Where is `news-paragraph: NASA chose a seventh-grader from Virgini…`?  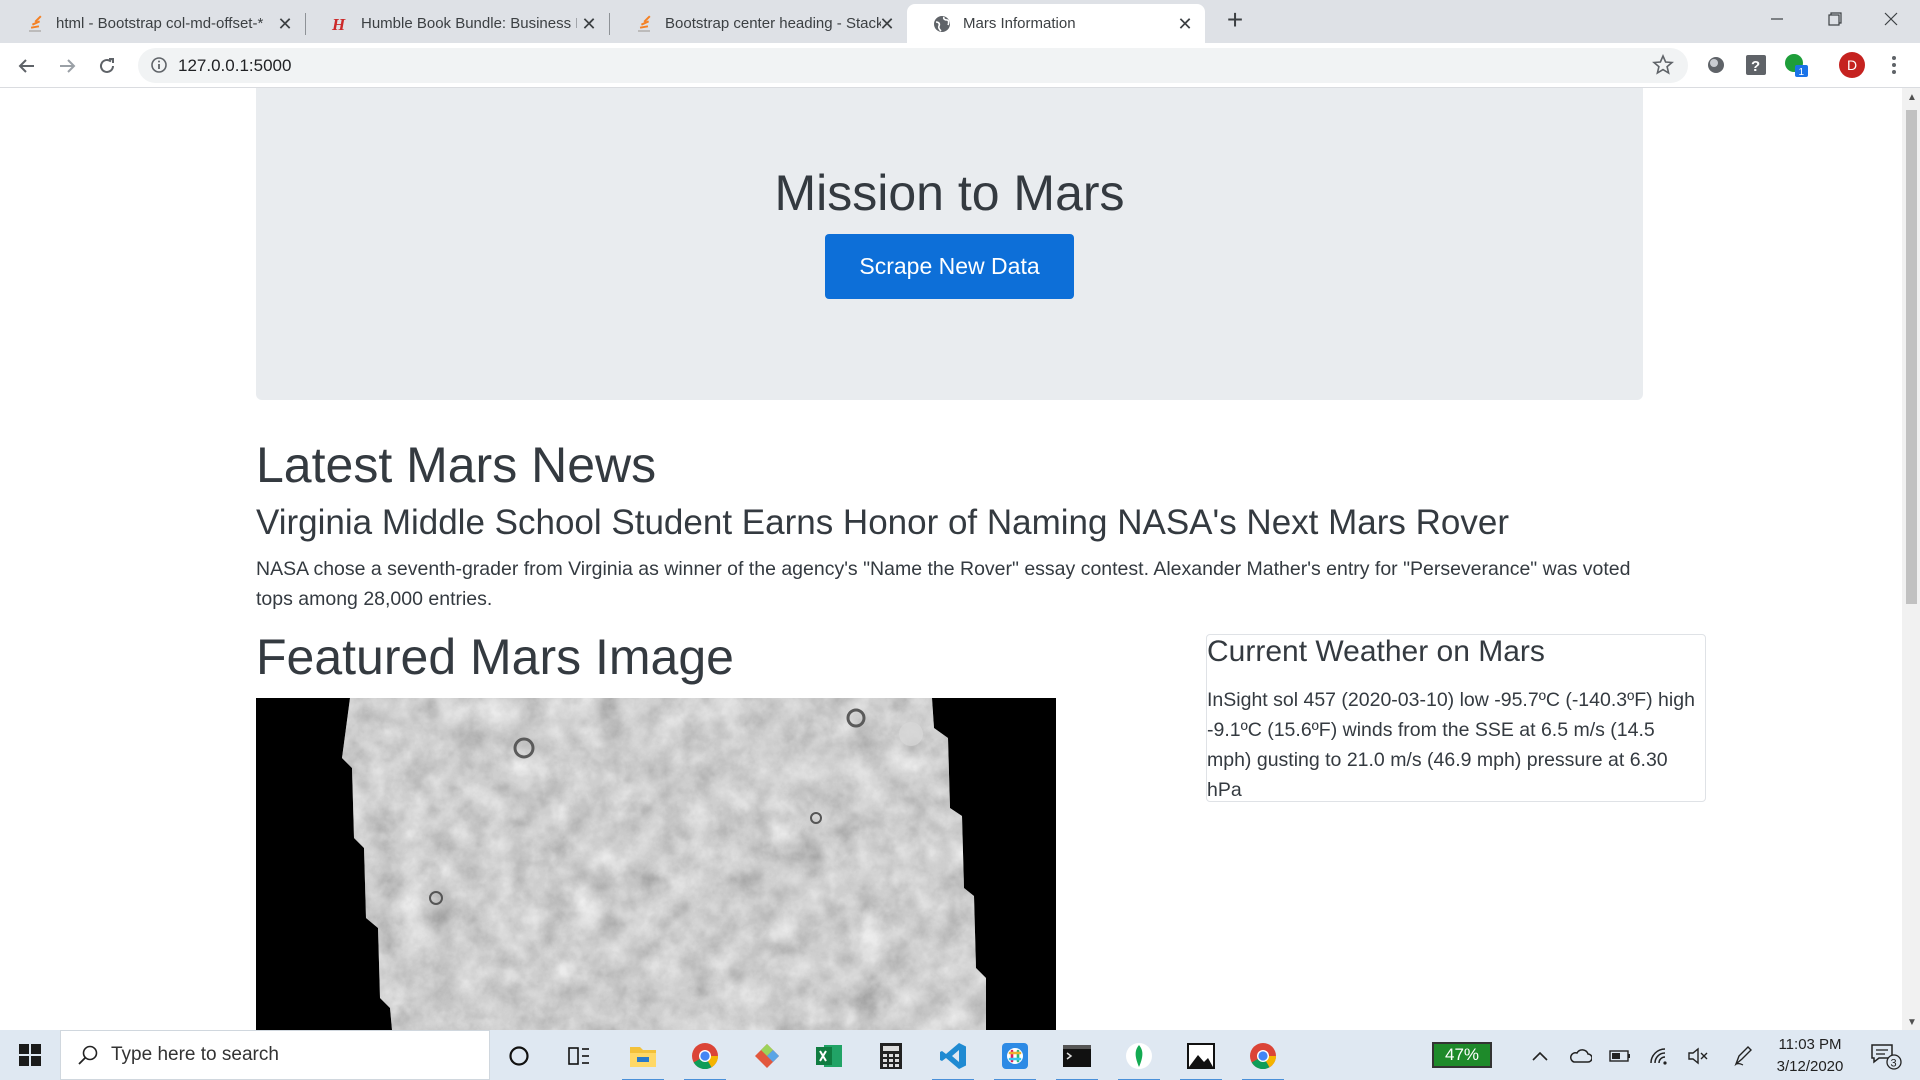
news-paragraph: NASA chose a seventh-grader from Virgini… is located at coordinates (943, 584).